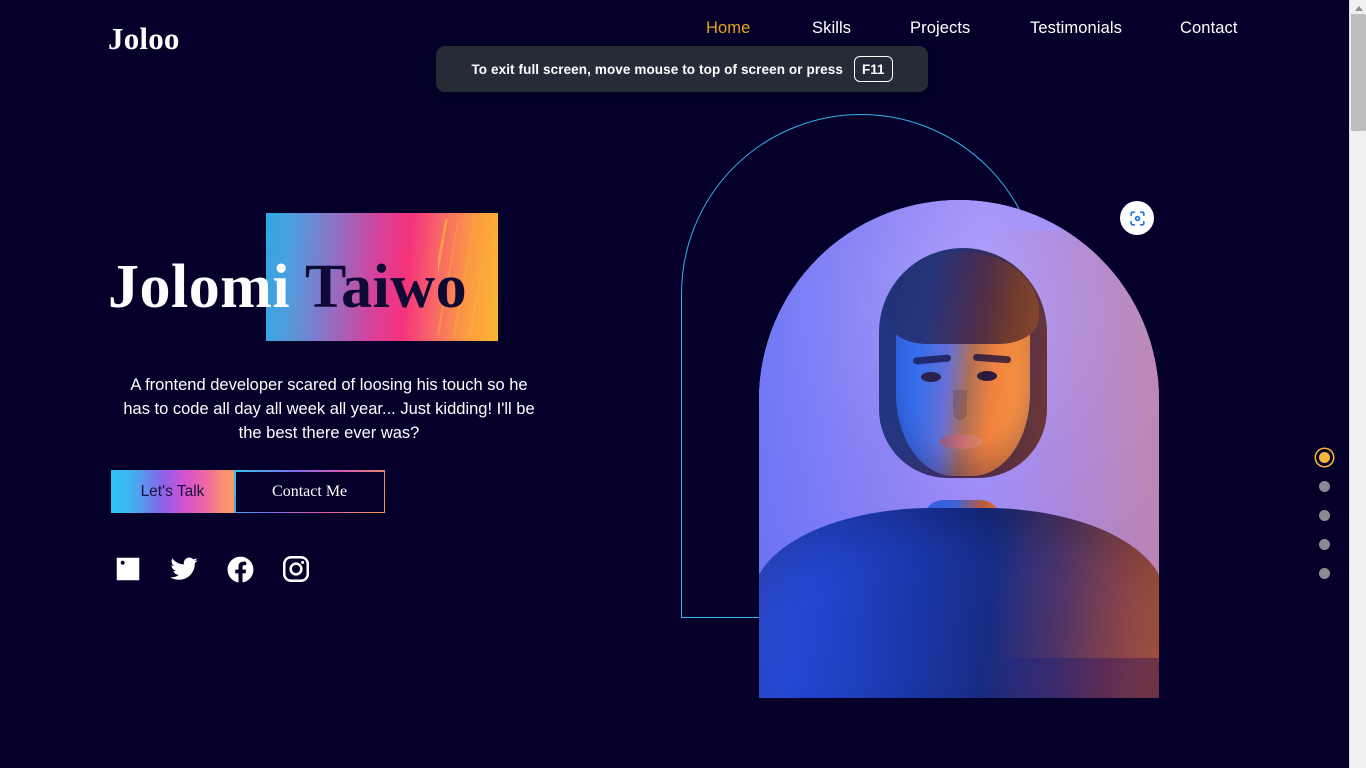 The image size is (1366, 768). Describe the element at coordinates (172, 491) in the screenshot. I see `lets-talk-button: Let's Talk` at that location.